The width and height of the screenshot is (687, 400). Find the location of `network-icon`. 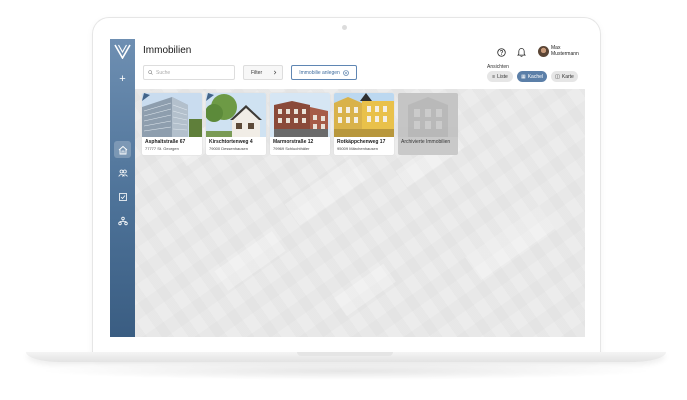

network-icon is located at coordinates (122, 220).